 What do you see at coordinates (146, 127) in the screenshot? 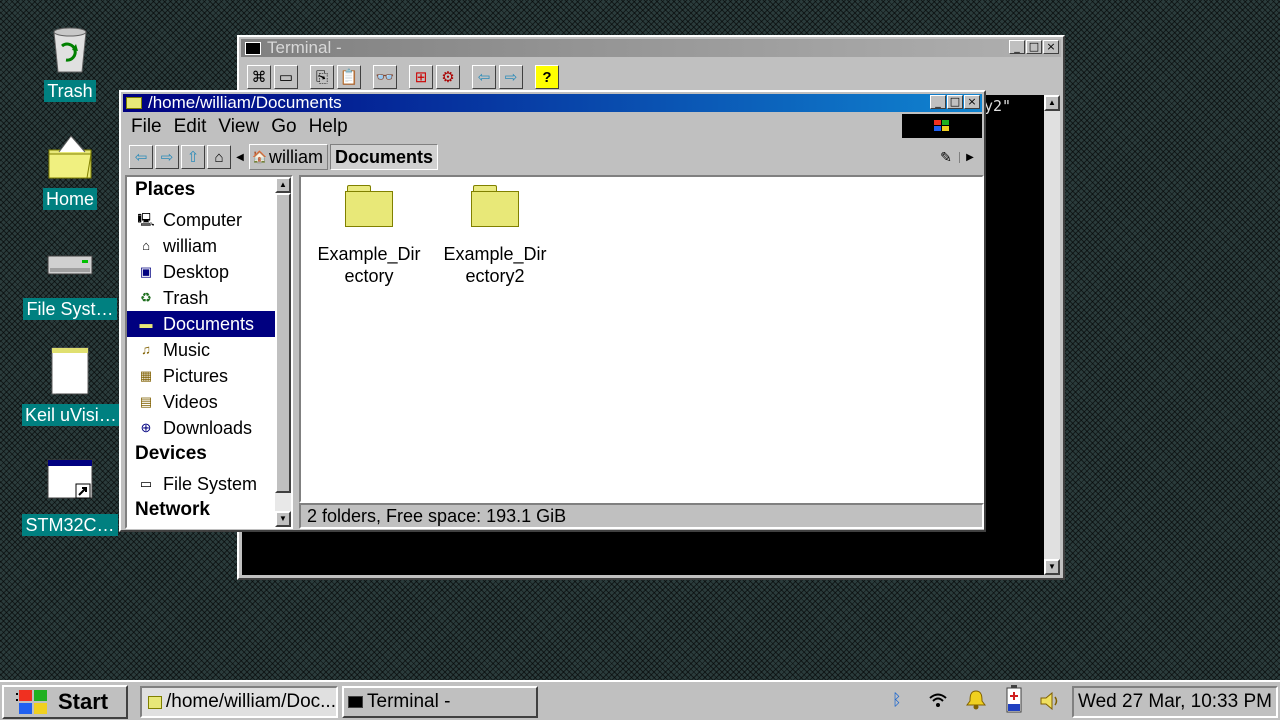
I see `menu-file: File` at bounding box center [146, 127].